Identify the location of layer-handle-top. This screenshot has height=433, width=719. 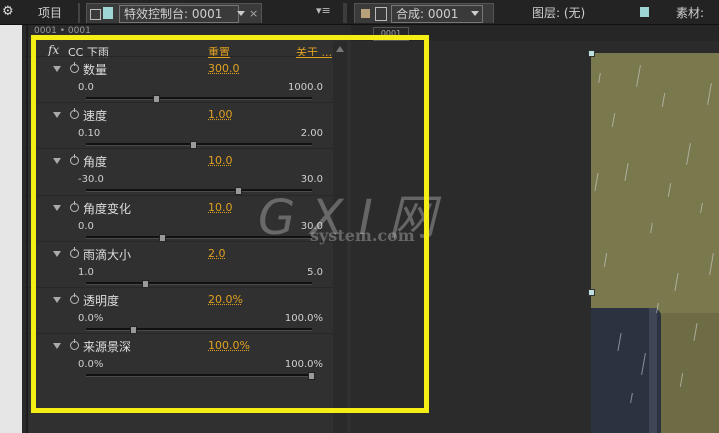
(591, 53).